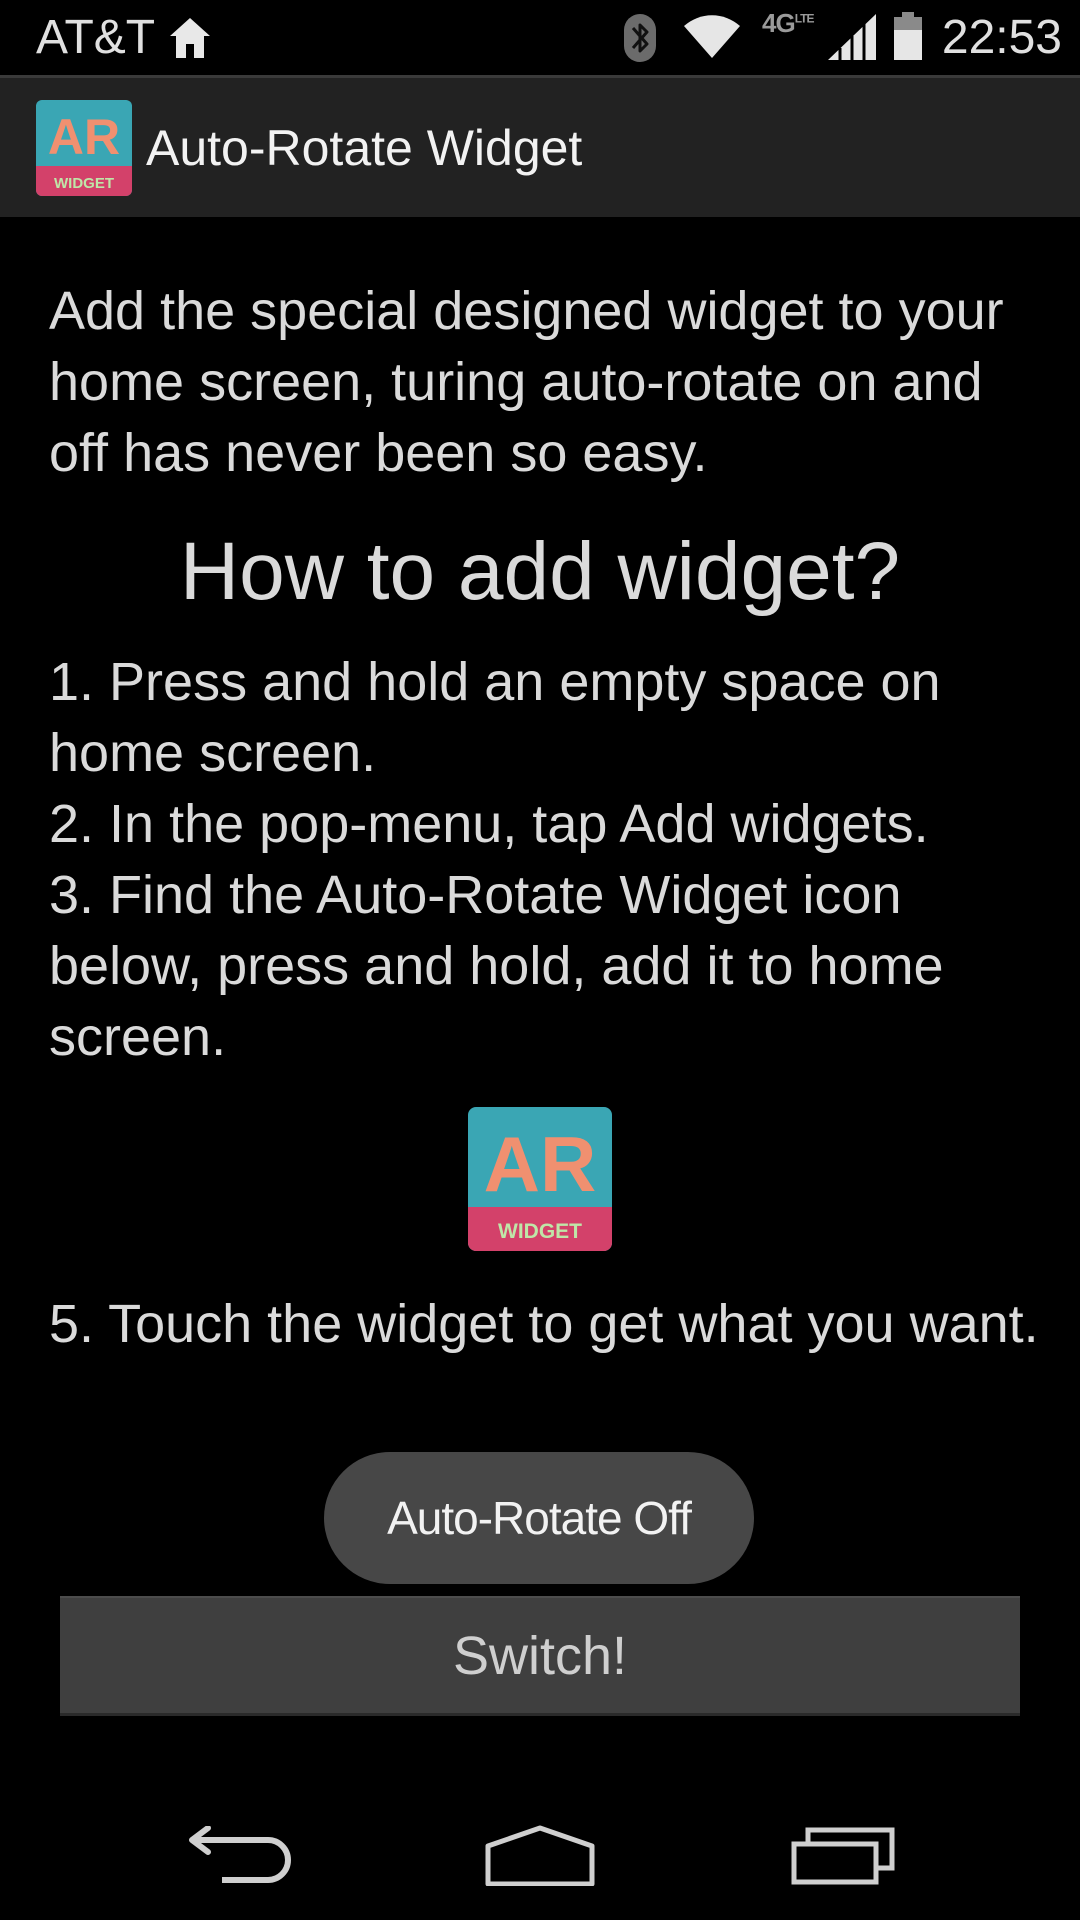 The width and height of the screenshot is (1080, 1920). I want to click on step-item: 2. In the pop-menu, tap Add widgets., so click(489, 824).